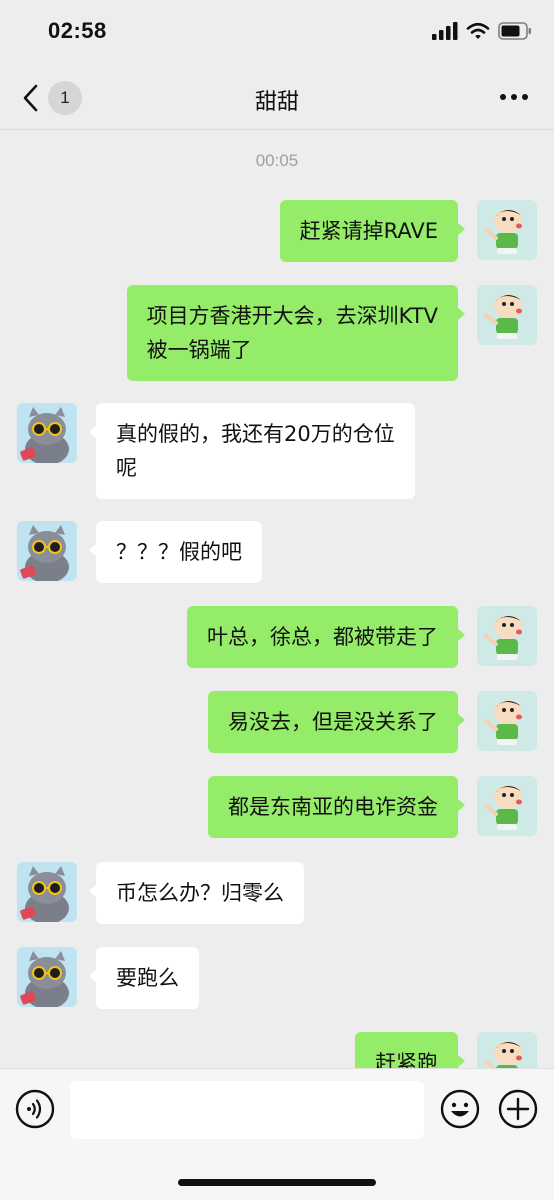 The width and height of the screenshot is (554, 1200). I want to click on nav-bar: 1 甜甜, so click(277, 98).